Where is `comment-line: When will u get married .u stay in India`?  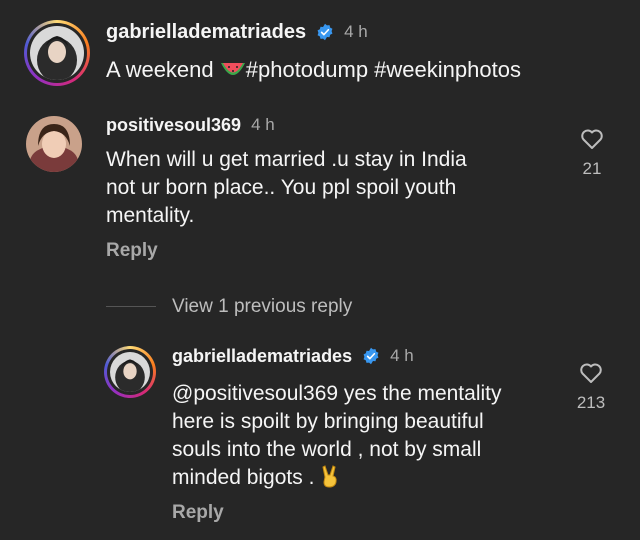 comment-line: When will u get married .u stay in India is located at coordinates (286, 159).